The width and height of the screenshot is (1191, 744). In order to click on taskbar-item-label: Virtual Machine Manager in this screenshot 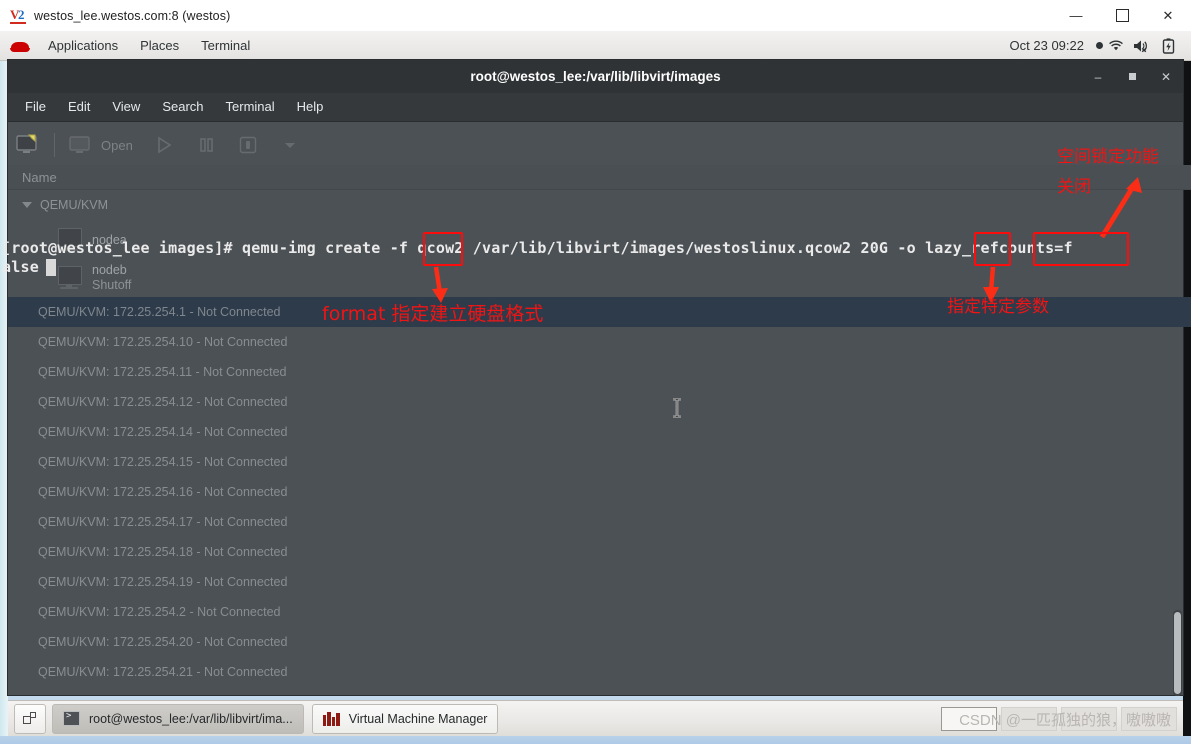, I will do `click(418, 718)`.